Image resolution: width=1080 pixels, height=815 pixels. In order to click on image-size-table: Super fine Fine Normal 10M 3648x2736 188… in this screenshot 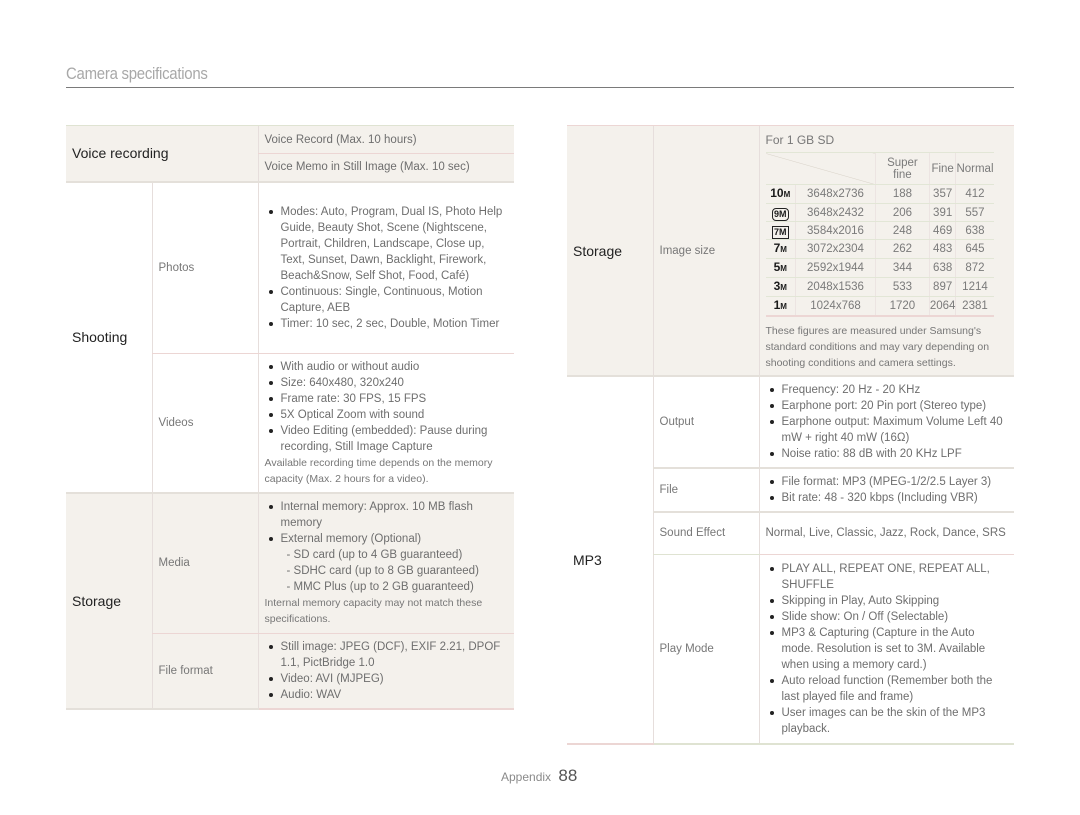, I will do `click(879, 234)`.